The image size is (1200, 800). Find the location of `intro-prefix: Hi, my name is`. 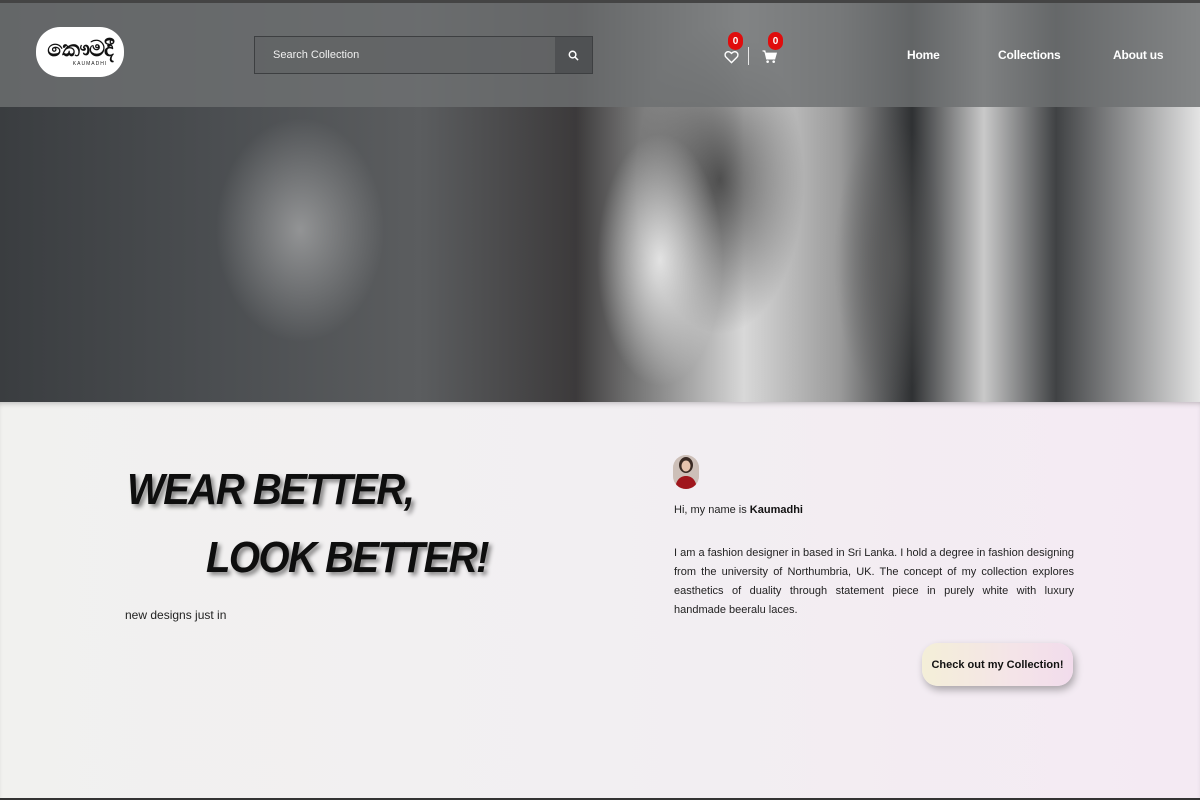

intro-prefix: Hi, my name is is located at coordinates (712, 510).